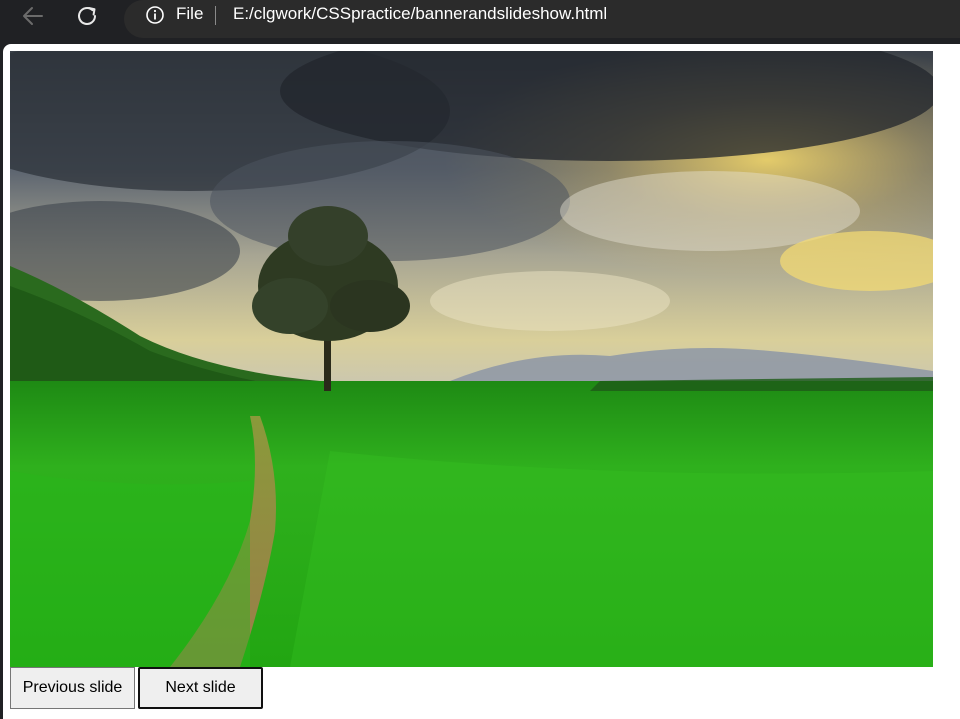 The height and width of the screenshot is (719, 960). Describe the element at coordinates (215, 15) in the screenshot. I see `address-separator` at that location.